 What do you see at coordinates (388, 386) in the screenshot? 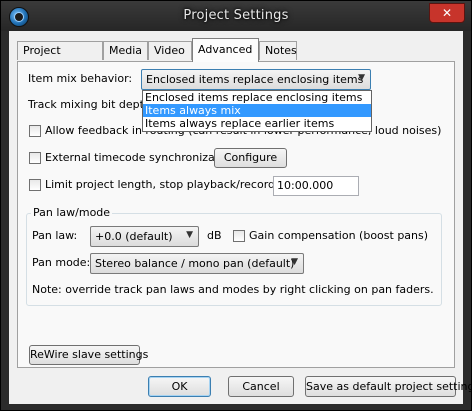
I see `save-as-default-button: Save as default project settings` at bounding box center [388, 386].